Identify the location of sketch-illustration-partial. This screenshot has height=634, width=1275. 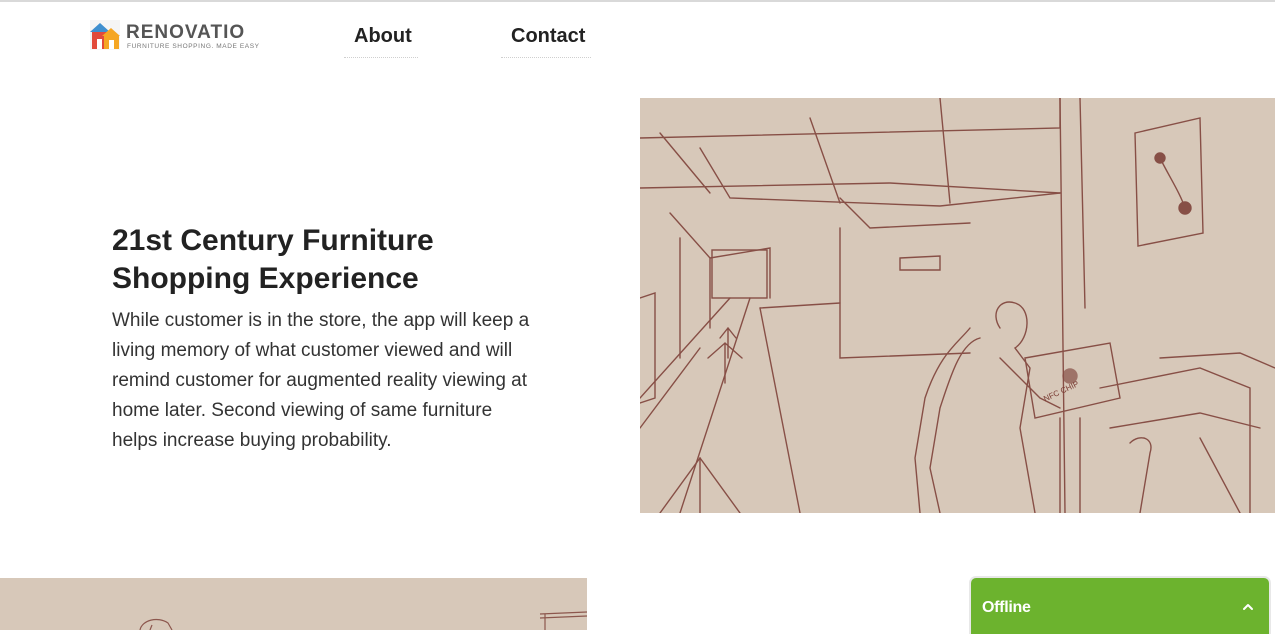
(363, 620).